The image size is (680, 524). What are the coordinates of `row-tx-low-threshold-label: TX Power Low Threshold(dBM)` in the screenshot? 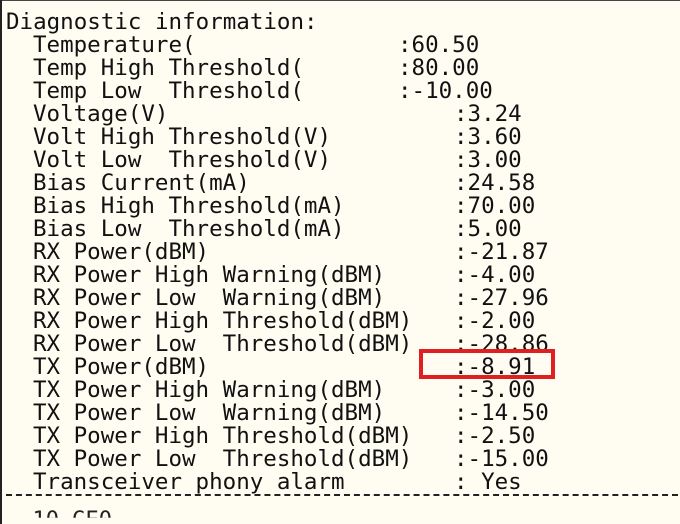 It's located at (223, 459).